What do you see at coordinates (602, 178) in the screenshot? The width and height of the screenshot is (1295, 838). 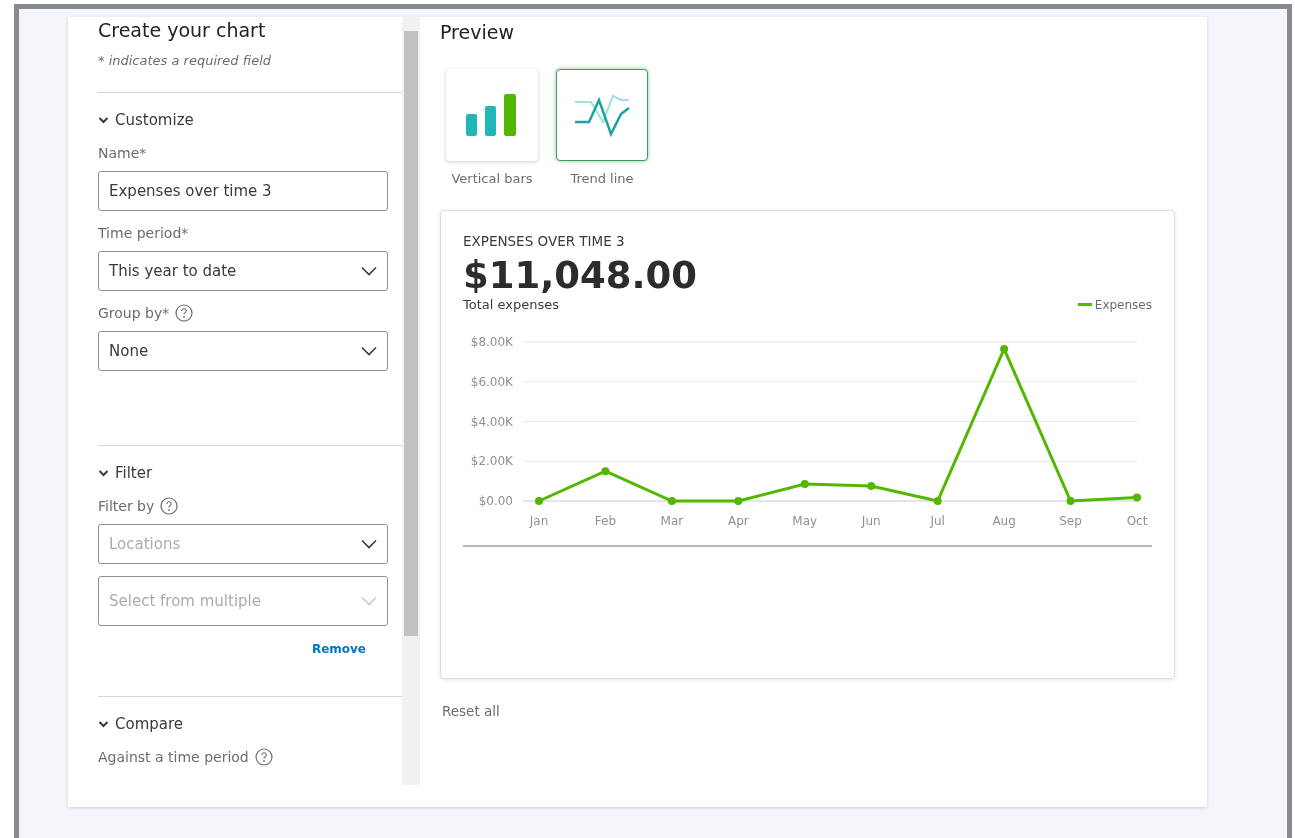 I see `chart-type-label: Trend line` at bounding box center [602, 178].